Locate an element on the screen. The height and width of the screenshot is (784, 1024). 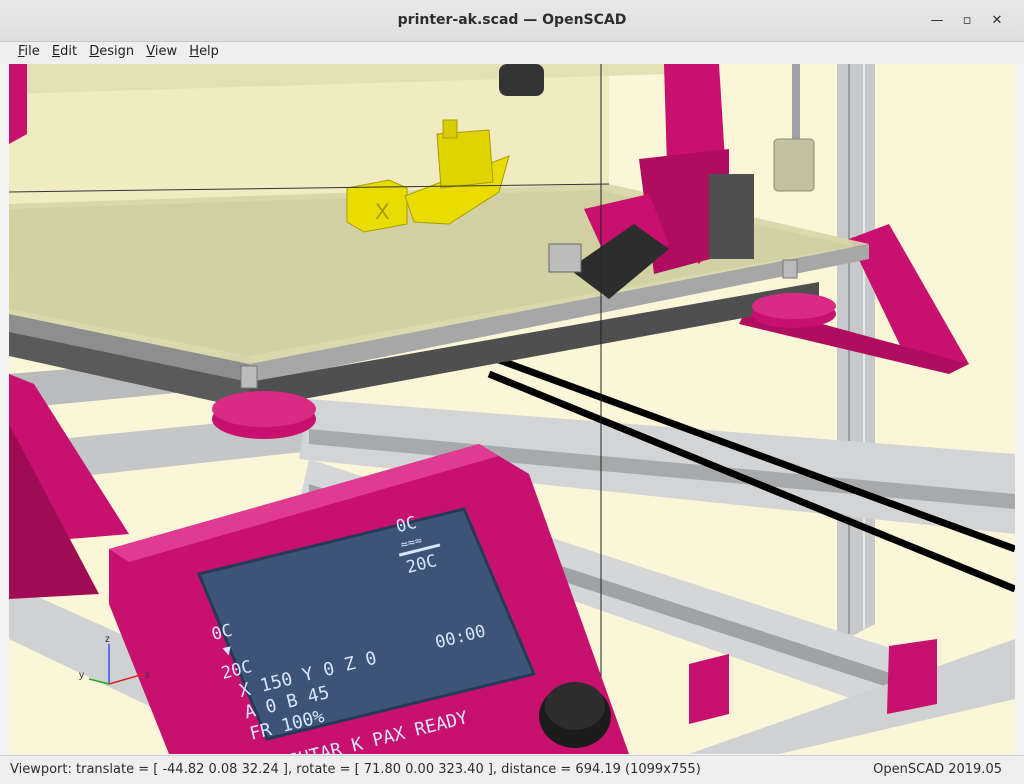
menu-help: Help is located at coordinates (204, 50).